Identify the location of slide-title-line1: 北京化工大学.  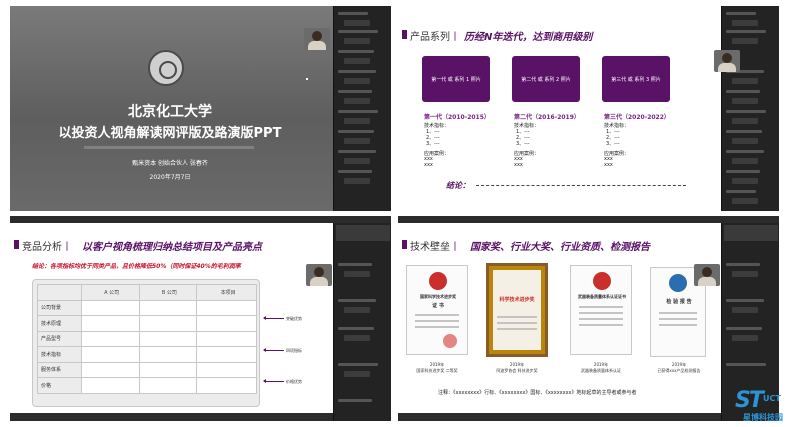
(170, 112).